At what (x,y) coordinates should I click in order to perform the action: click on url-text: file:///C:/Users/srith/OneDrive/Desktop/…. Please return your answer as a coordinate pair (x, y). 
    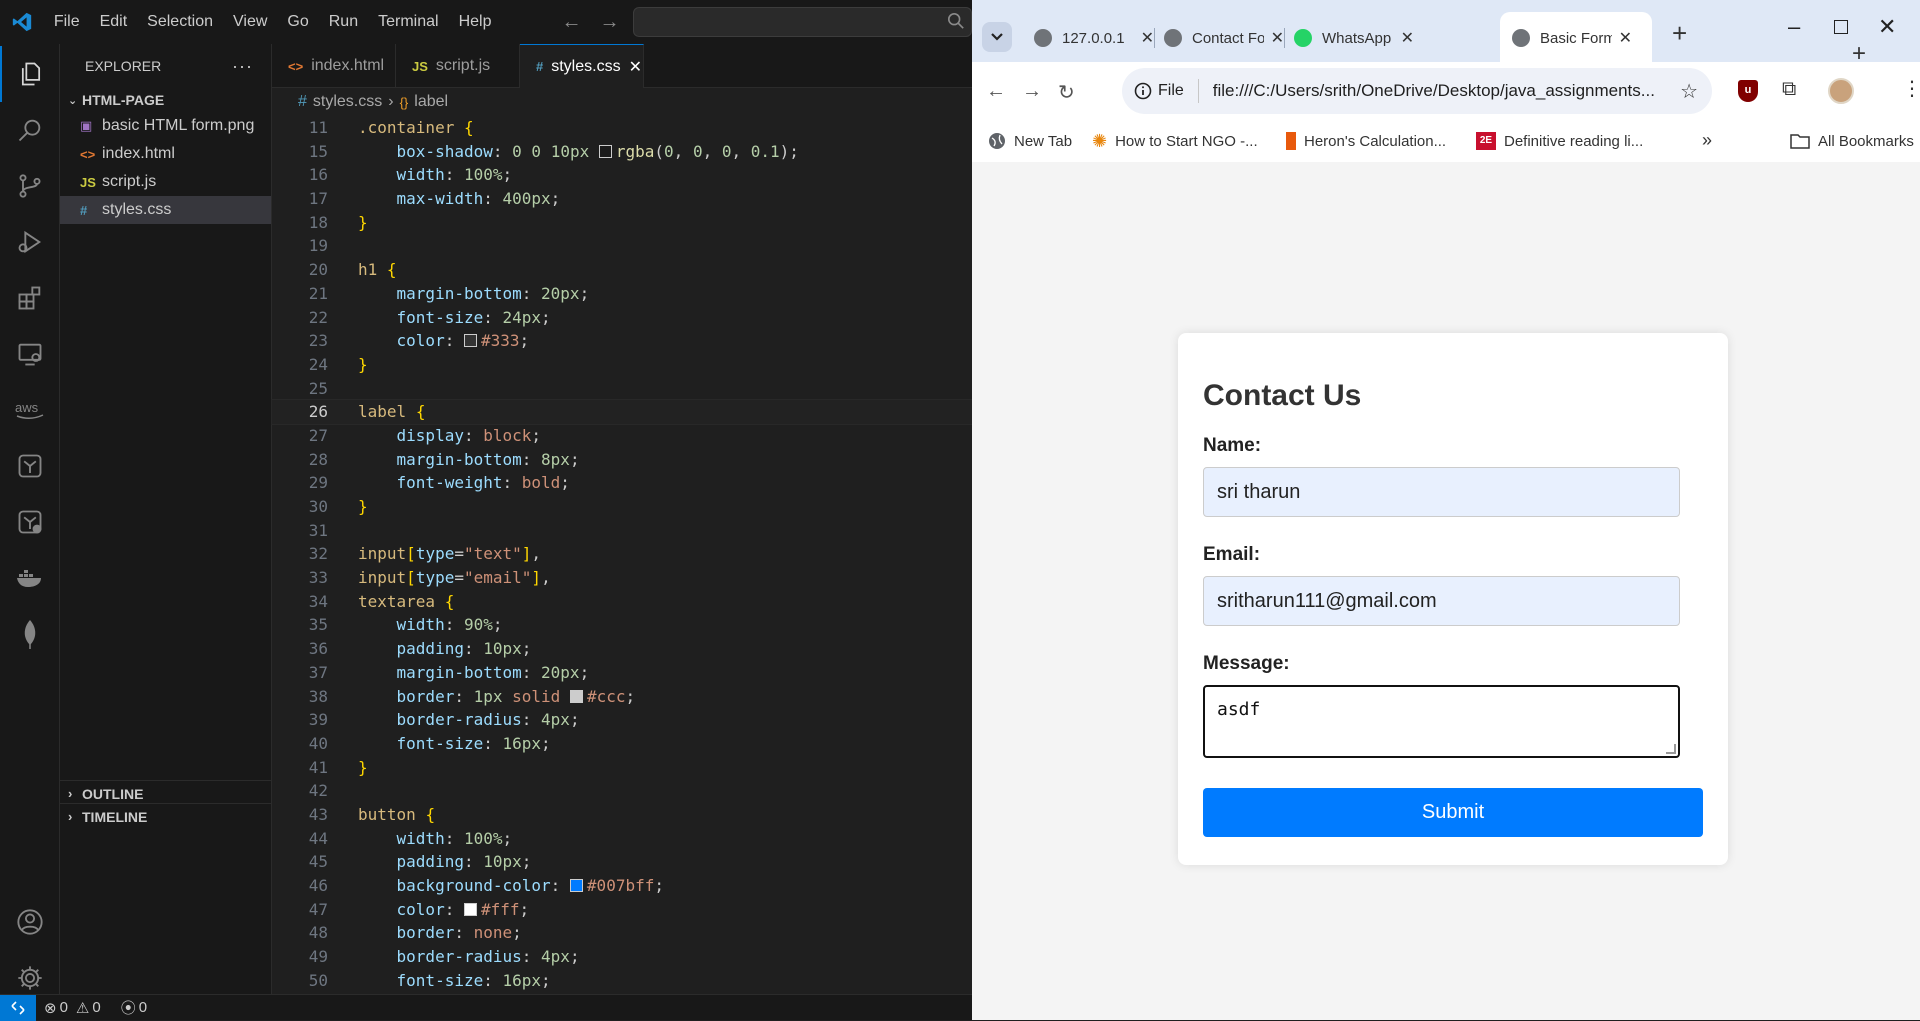
    Looking at the image, I should click on (1443, 91).